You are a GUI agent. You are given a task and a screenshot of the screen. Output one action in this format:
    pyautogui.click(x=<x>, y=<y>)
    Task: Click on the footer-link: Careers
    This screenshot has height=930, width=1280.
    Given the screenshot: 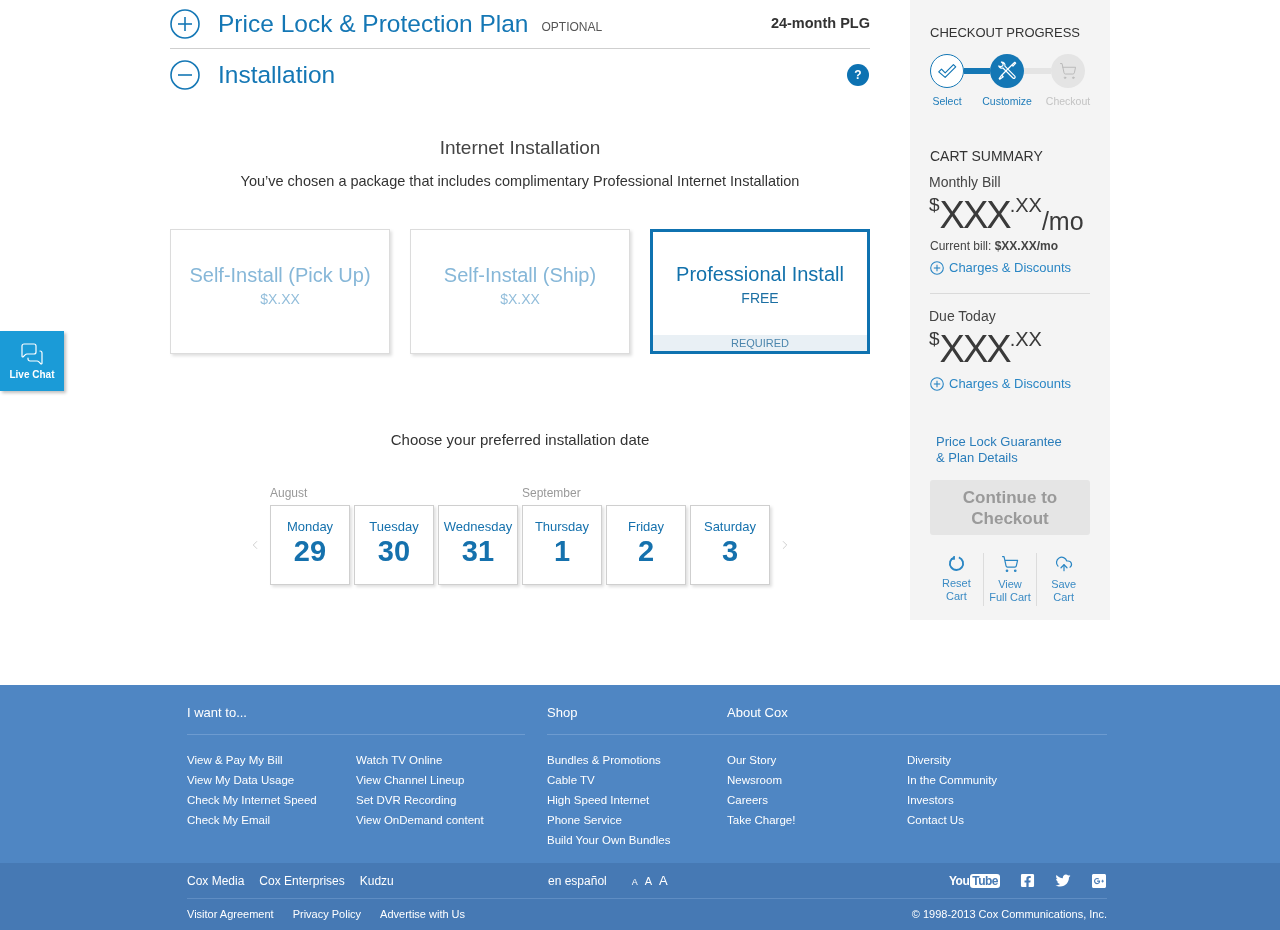 What is the action you would take?
    pyautogui.click(x=747, y=800)
    